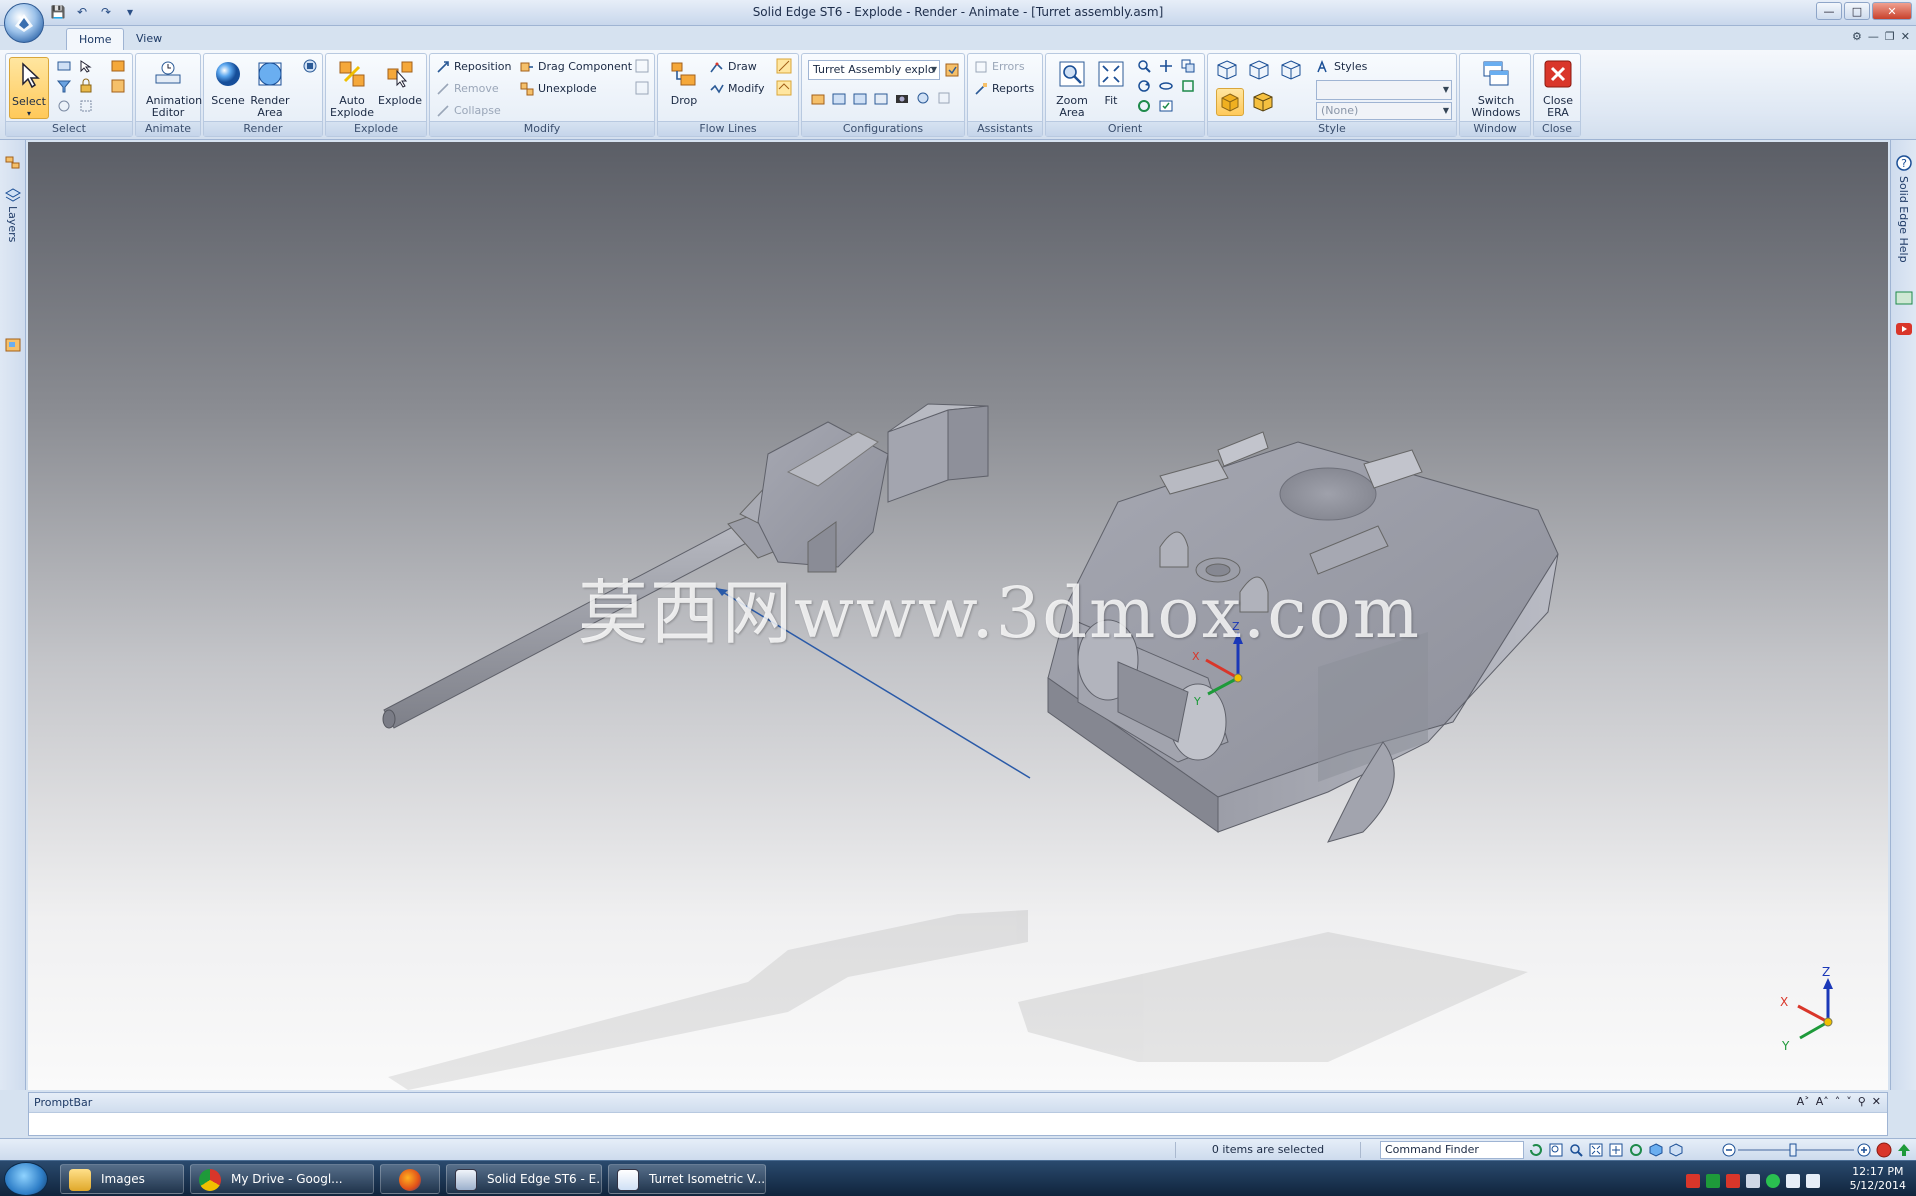 The image size is (1916, 1196). What do you see at coordinates (1227, 70) in the screenshot?
I see `iso-view-cube-icon` at bounding box center [1227, 70].